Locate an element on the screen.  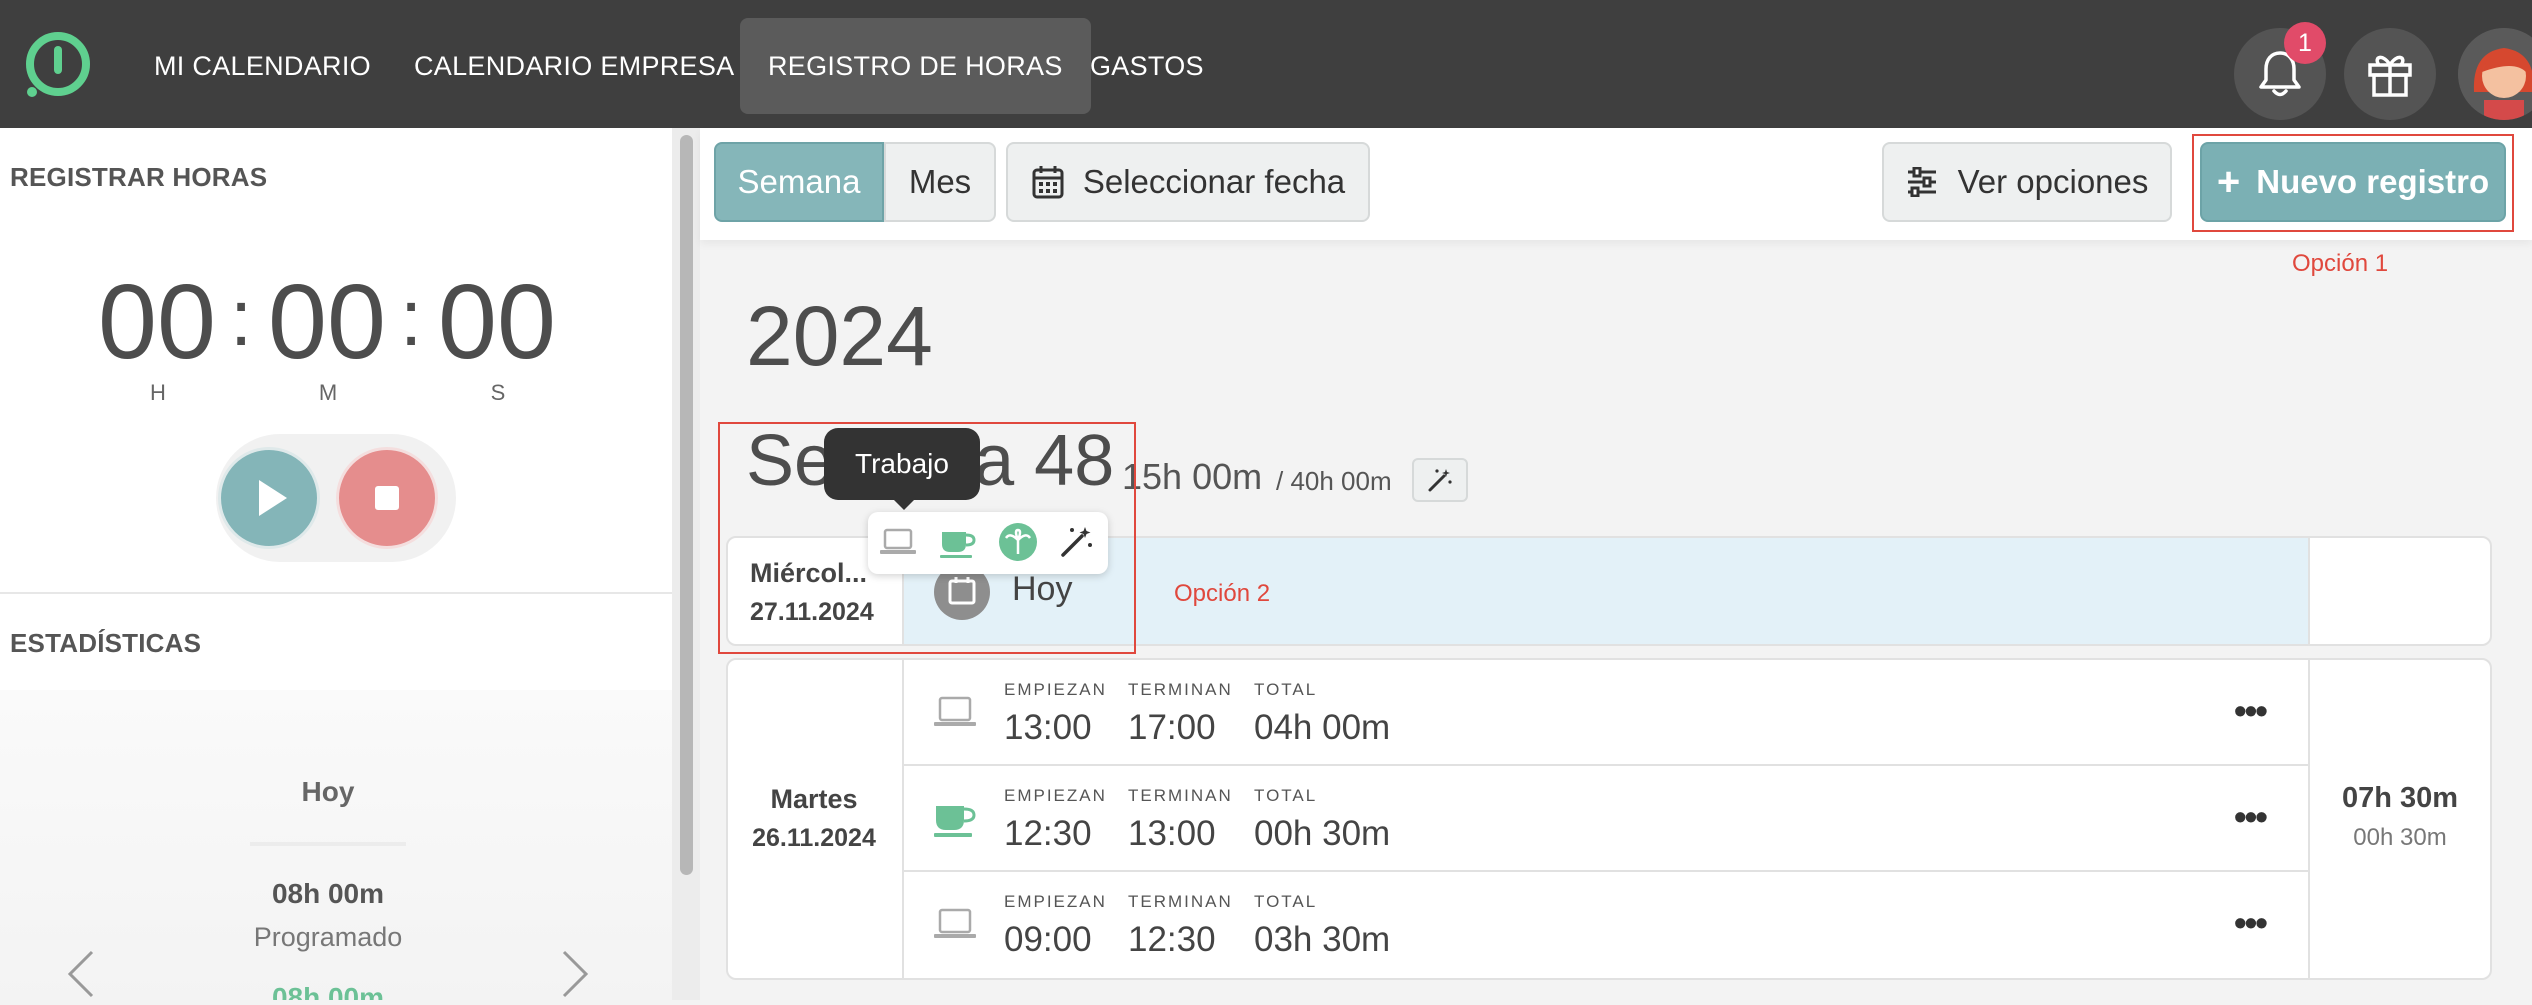
timer-hours: 00 is located at coordinates (157, 322).